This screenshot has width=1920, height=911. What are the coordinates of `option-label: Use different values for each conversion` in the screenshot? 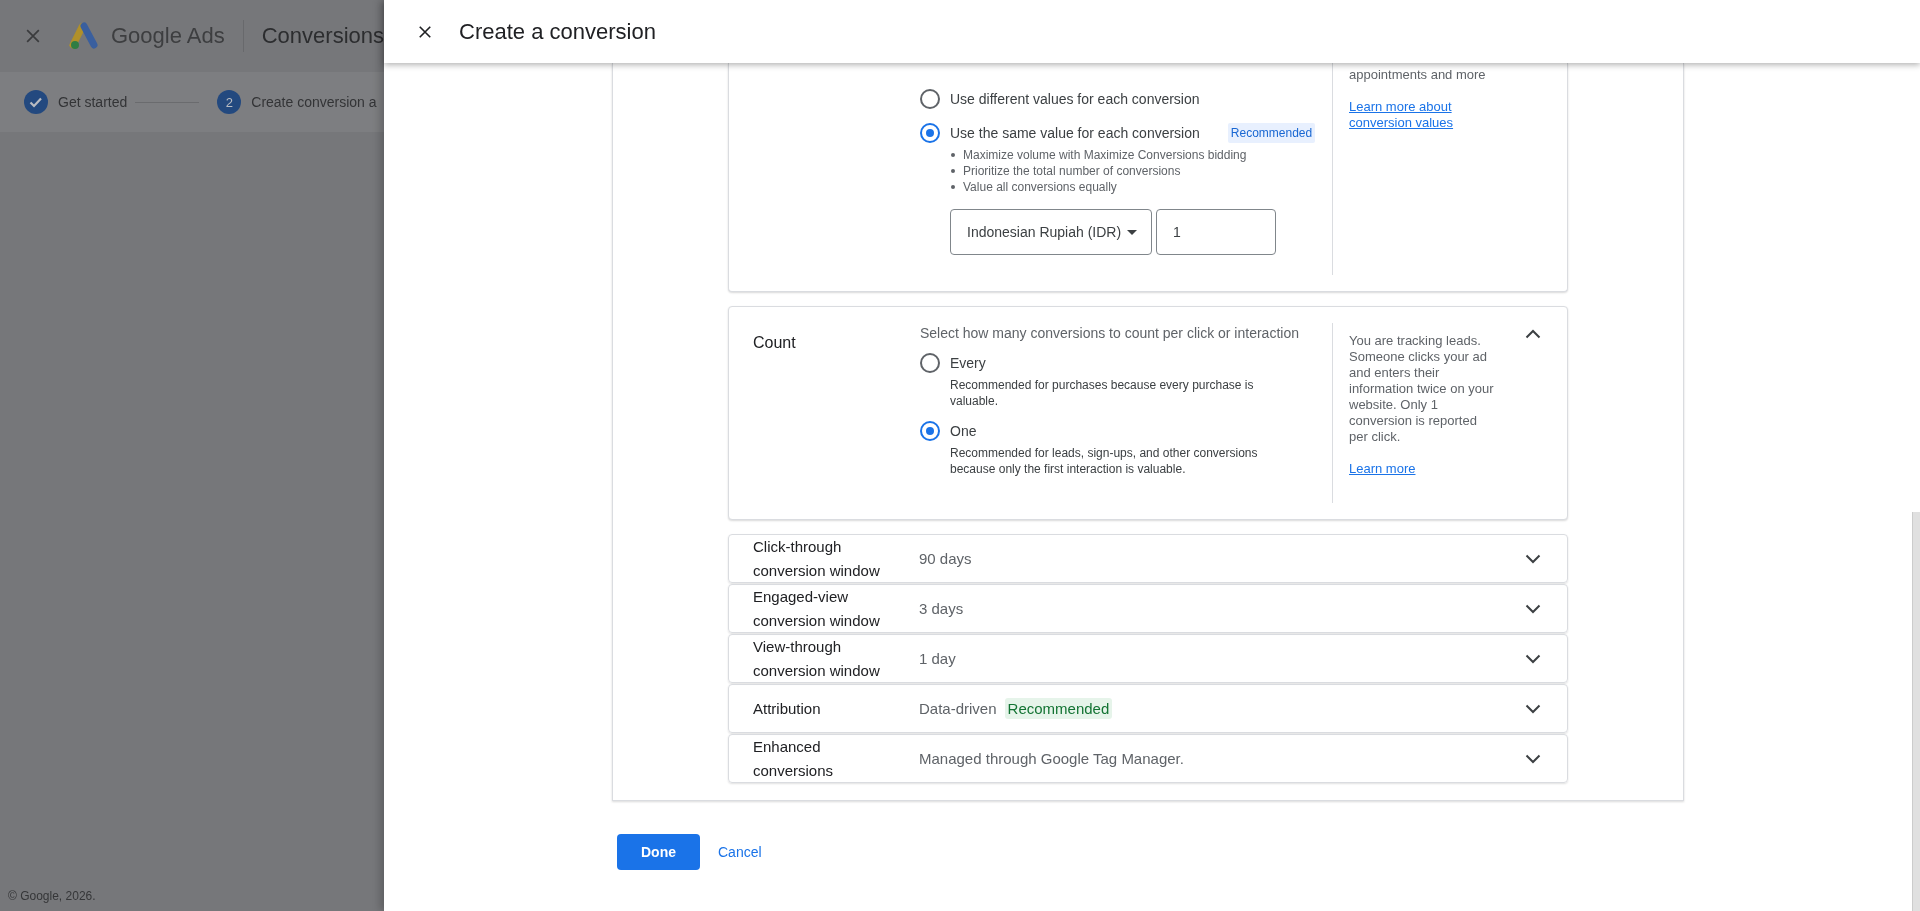 It's located at (1075, 99).